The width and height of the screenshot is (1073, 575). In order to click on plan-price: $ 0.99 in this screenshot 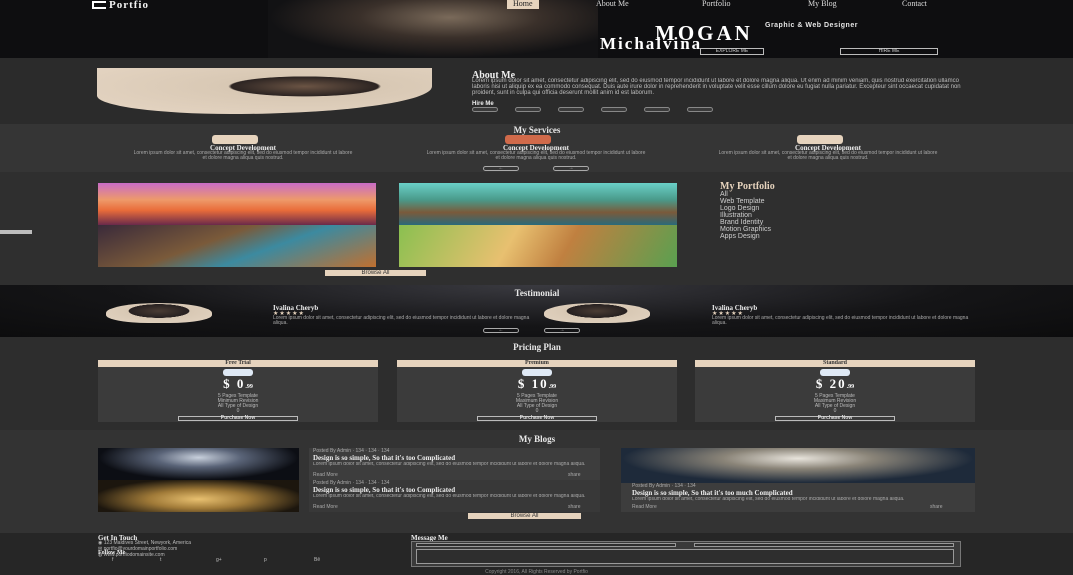, I will do `click(238, 385)`.